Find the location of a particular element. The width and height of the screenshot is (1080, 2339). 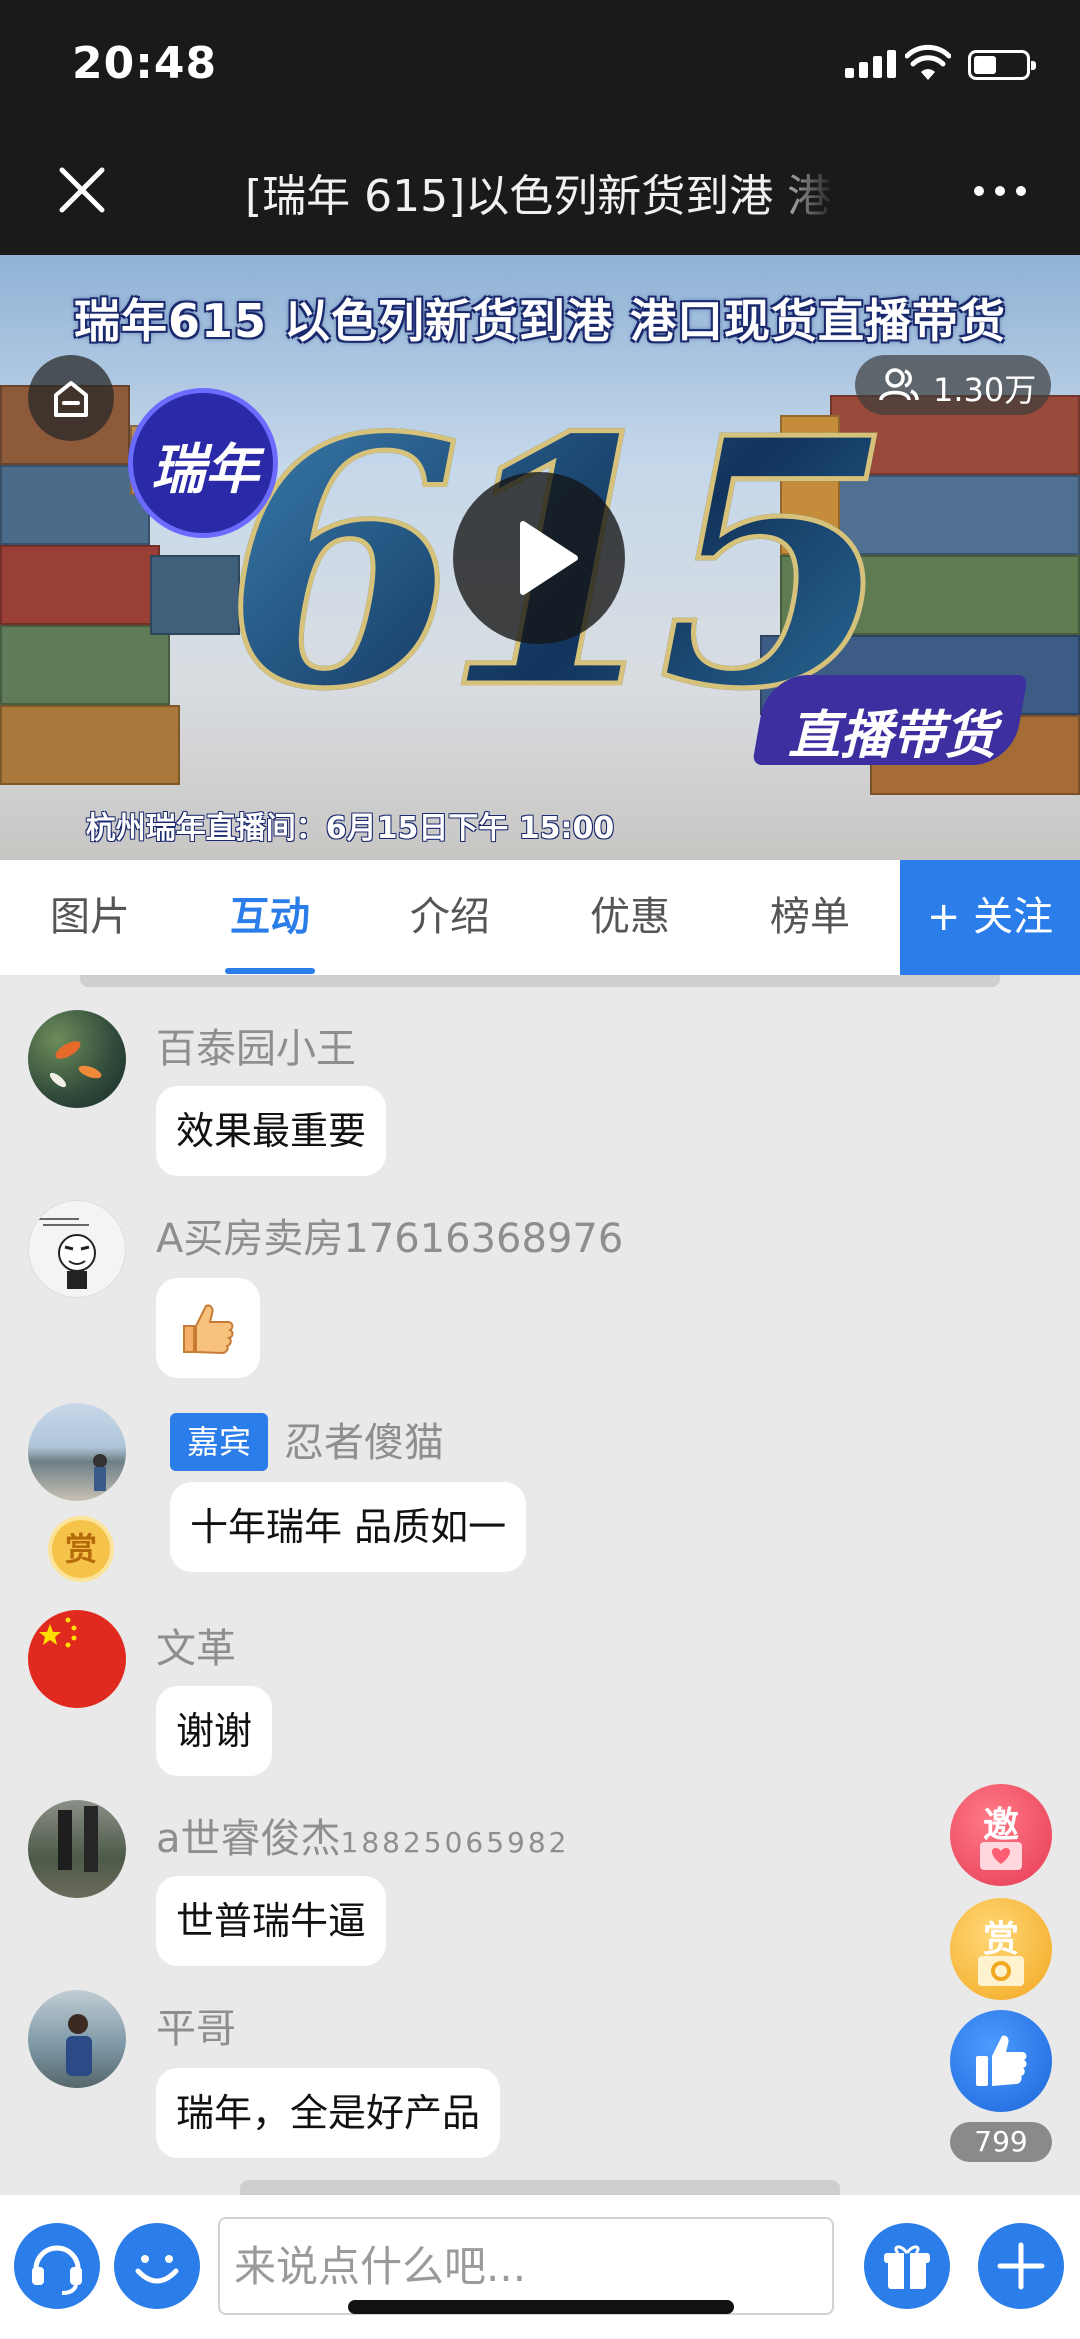

message-bubble: 谢谢 is located at coordinates (214, 1731).